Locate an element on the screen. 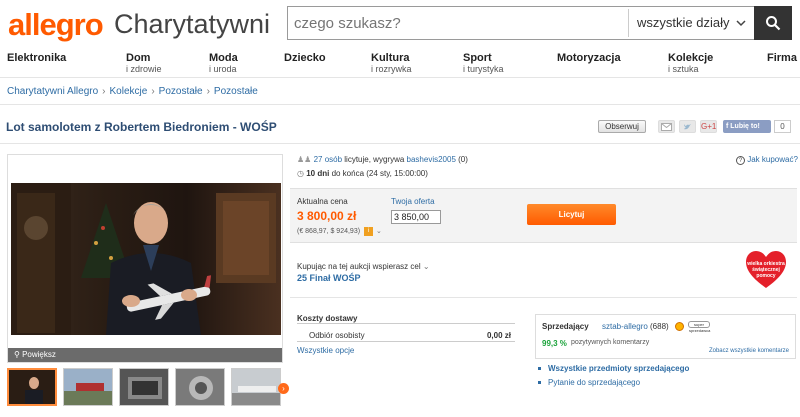  bidders-text: licytuje, wygrywa is located at coordinates (374, 159).